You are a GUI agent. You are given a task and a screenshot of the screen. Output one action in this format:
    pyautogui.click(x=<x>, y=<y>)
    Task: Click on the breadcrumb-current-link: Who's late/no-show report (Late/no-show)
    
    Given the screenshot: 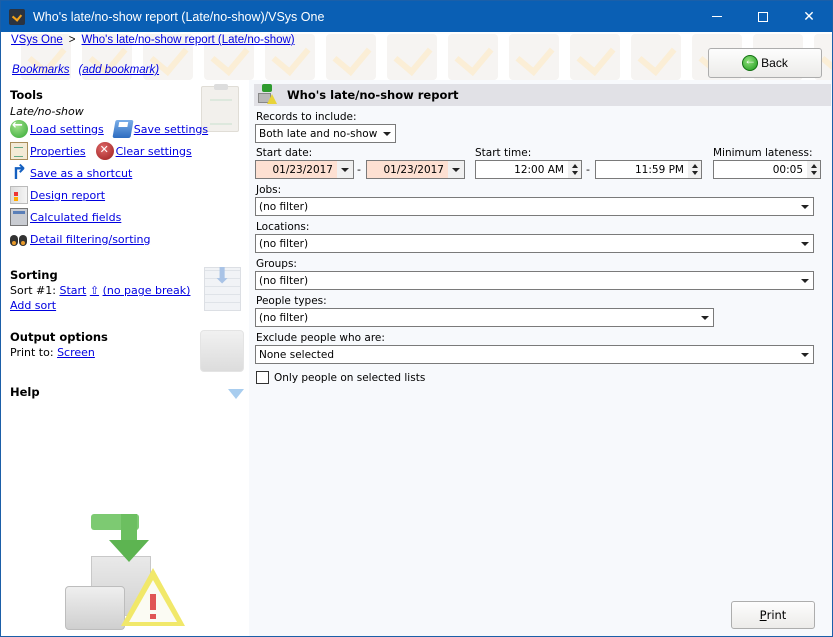 What is the action you would take?
    pyautogui.click(x=188, y=40)
    